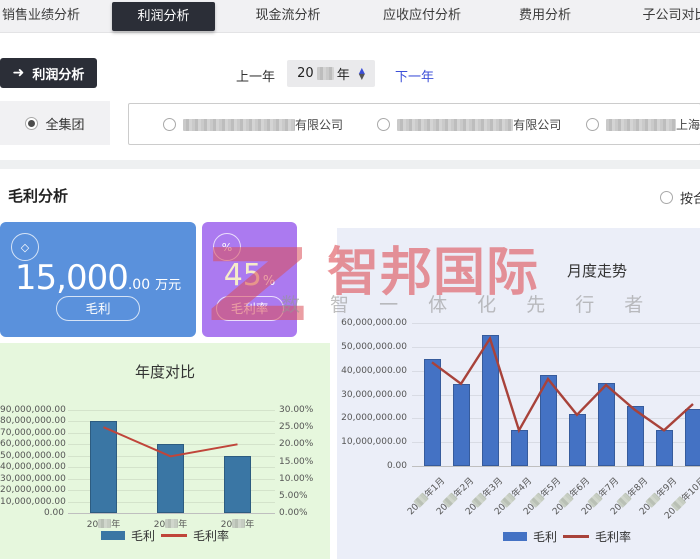 The image size is (700, 559). I want to click on annual-chart-legend: 毛利 毛利率, so click(165, 535).